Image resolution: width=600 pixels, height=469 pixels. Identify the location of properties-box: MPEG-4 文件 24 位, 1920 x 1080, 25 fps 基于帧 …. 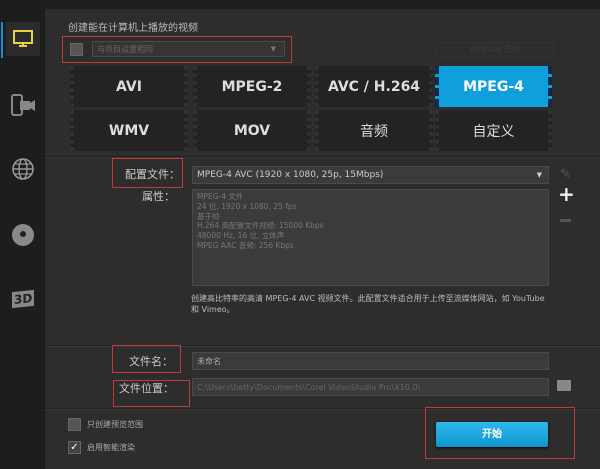
(370, 237).